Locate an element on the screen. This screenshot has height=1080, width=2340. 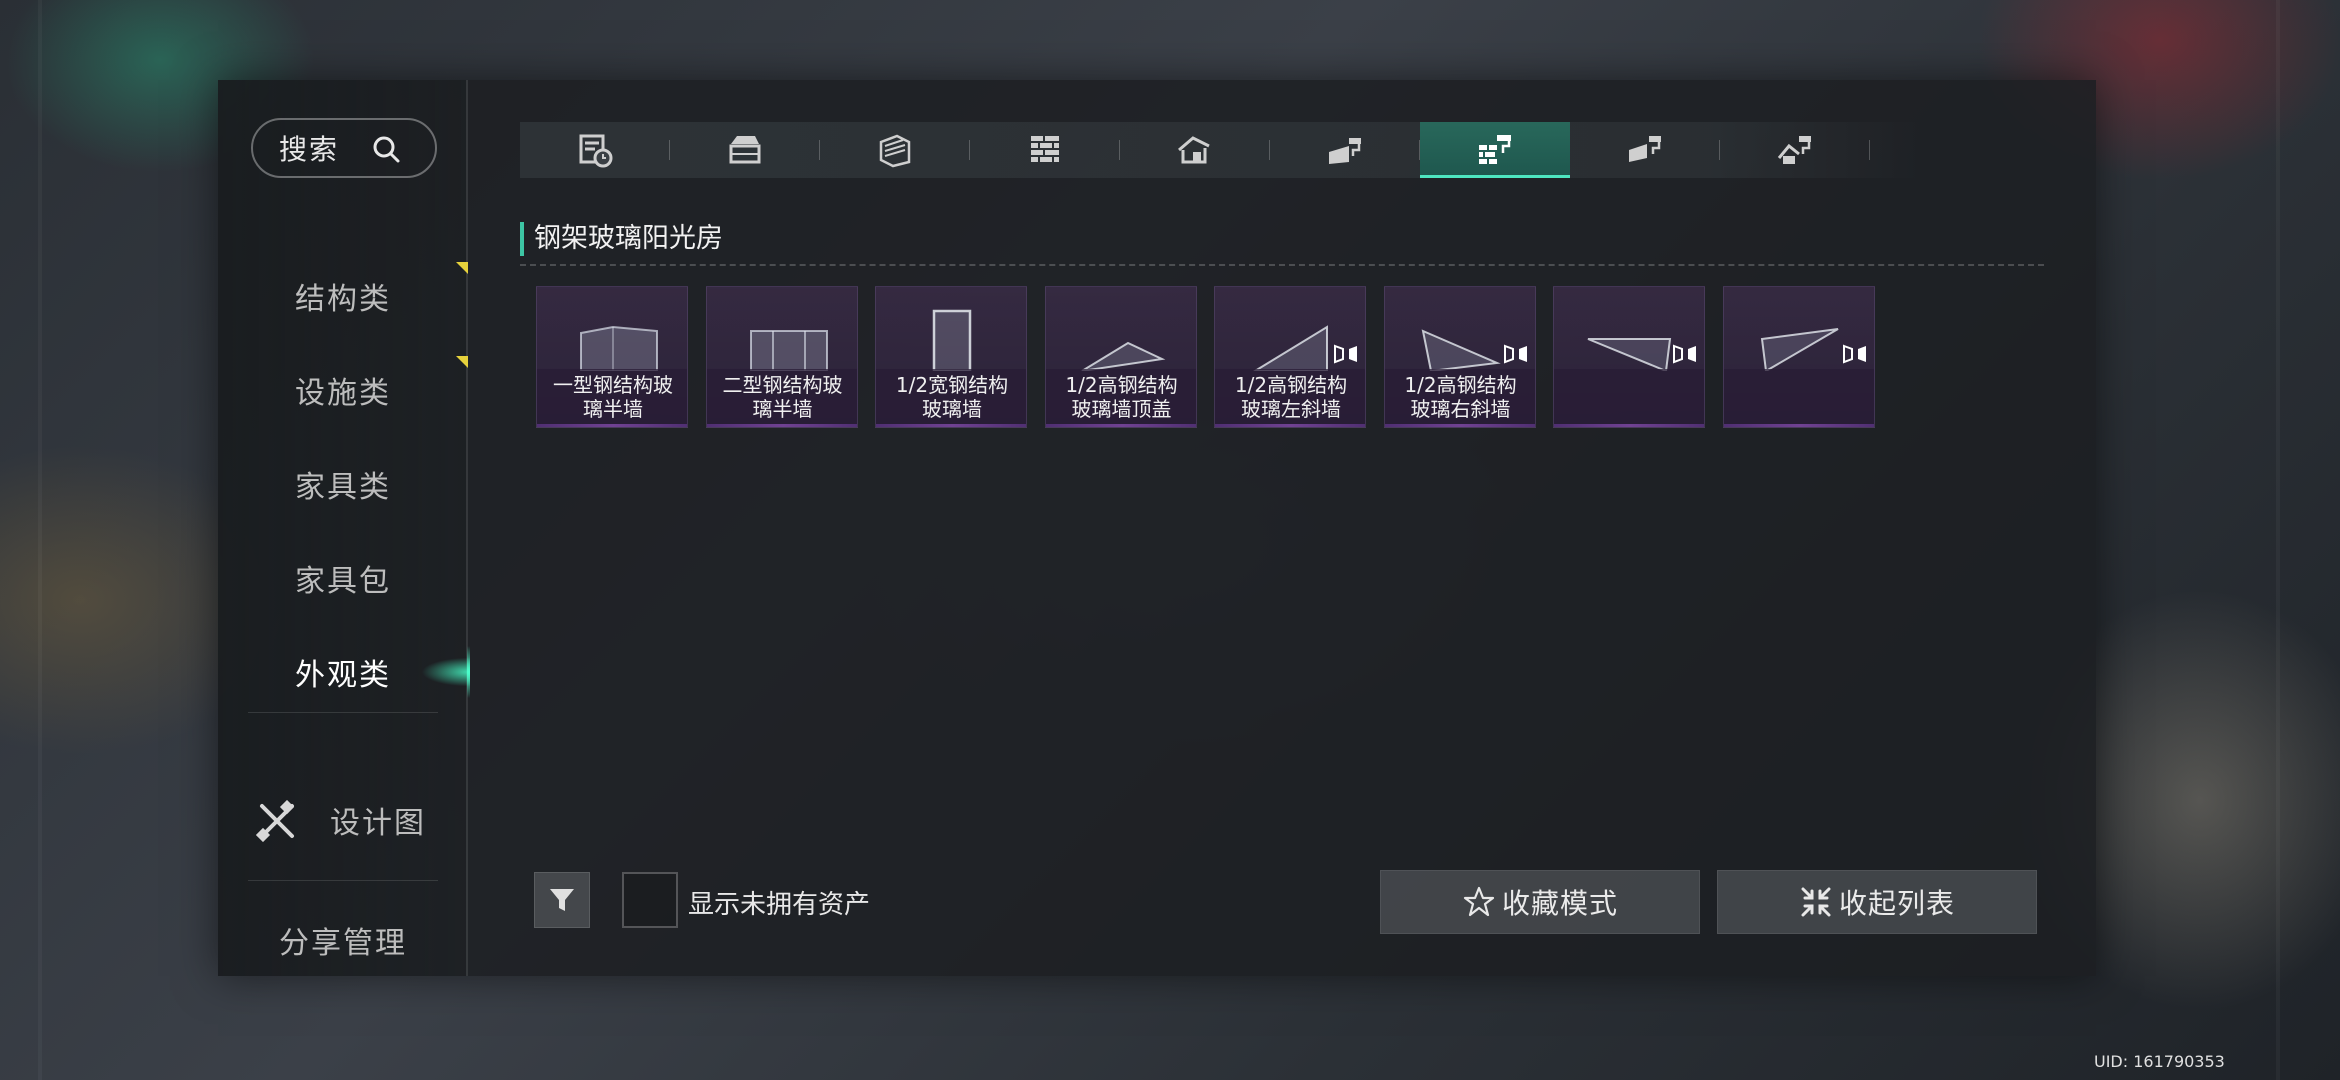
subcategory-tabs is located at coordinates (1220, 150).